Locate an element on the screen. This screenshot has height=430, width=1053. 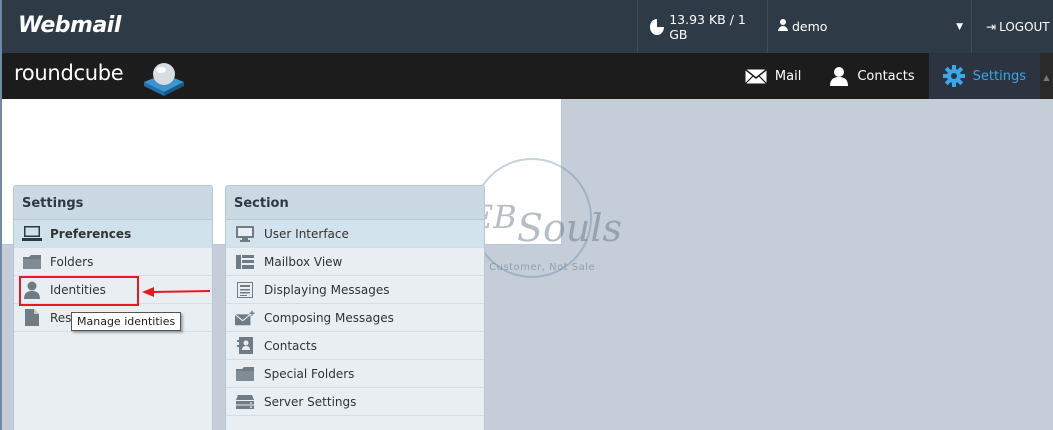
section-panel-title: Section is located at coordinates (355, 203).